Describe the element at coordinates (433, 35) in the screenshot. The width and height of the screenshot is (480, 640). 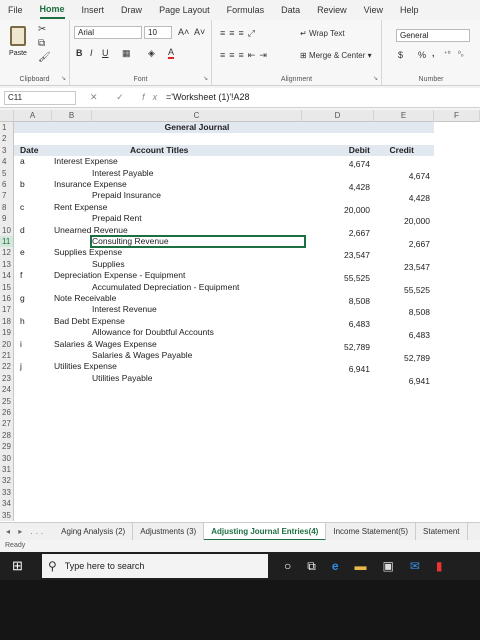
I see `number-format-select: General` at that location.